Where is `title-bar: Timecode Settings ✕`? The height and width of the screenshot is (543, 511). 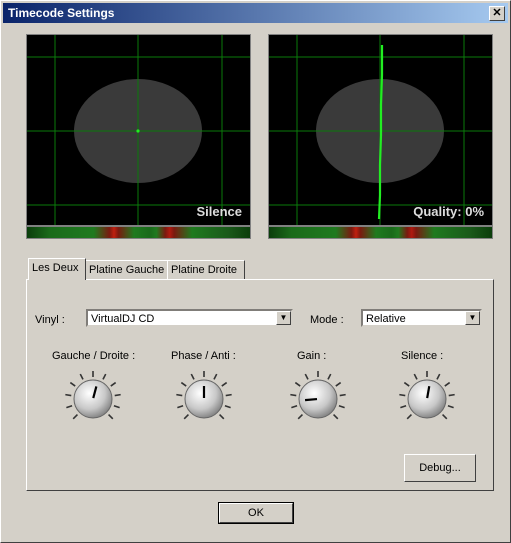 title-bar: Timecode Settings ✕ is located at coordinates (255, 13).